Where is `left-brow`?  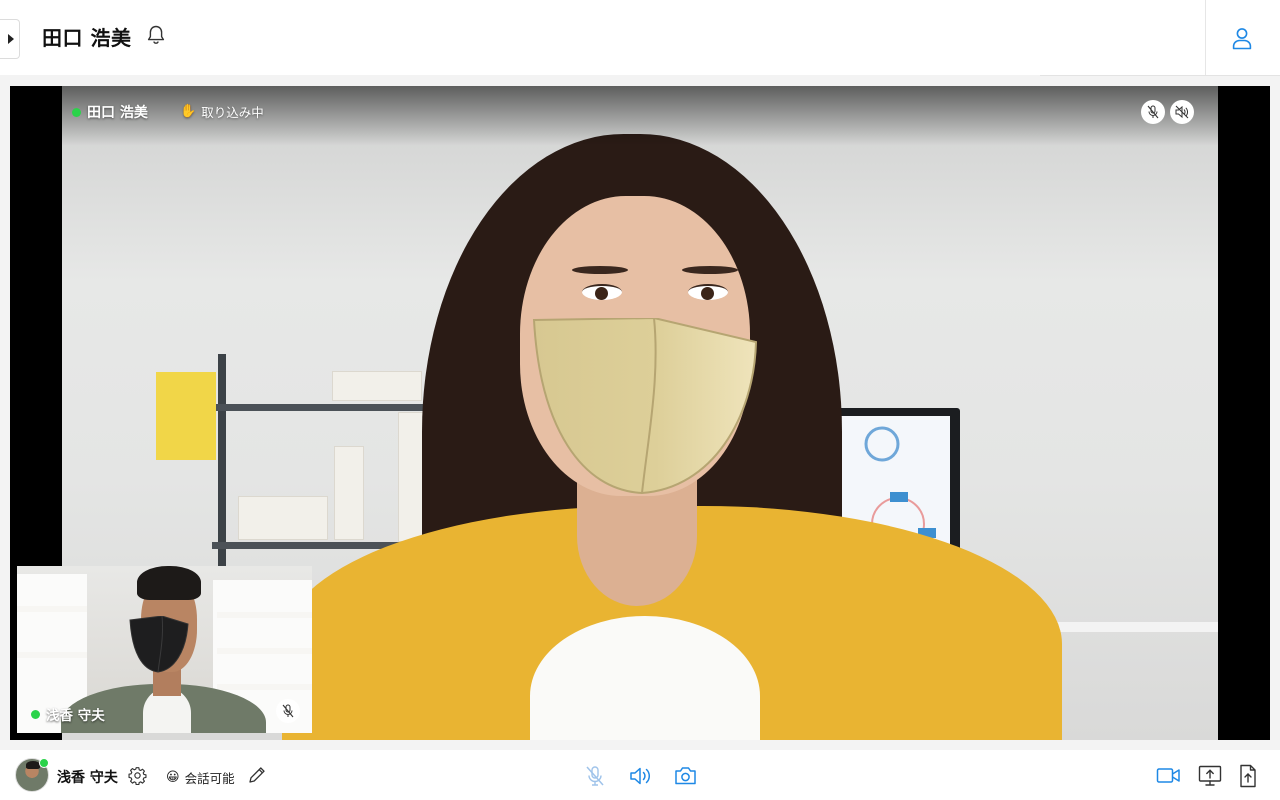 left-brow is located at coordinates (600, 270).